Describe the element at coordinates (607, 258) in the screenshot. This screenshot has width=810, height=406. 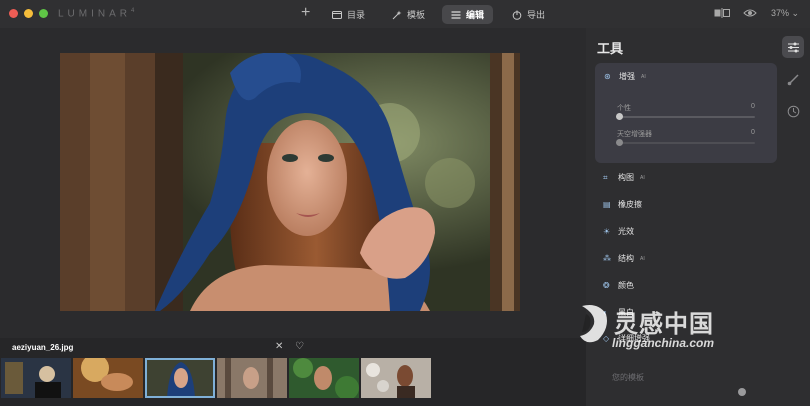
I see `structure-icon: ⁂` at that location.